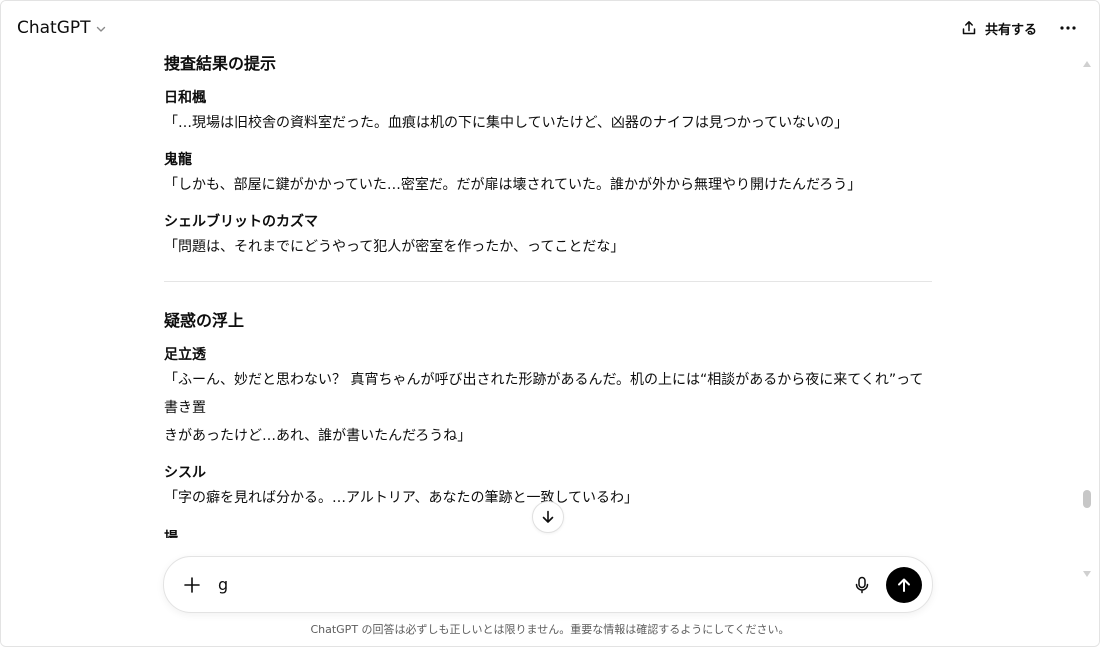 The image size is (1100, 647). I want to click on header-actions: 共有する, so click(1022, 28).